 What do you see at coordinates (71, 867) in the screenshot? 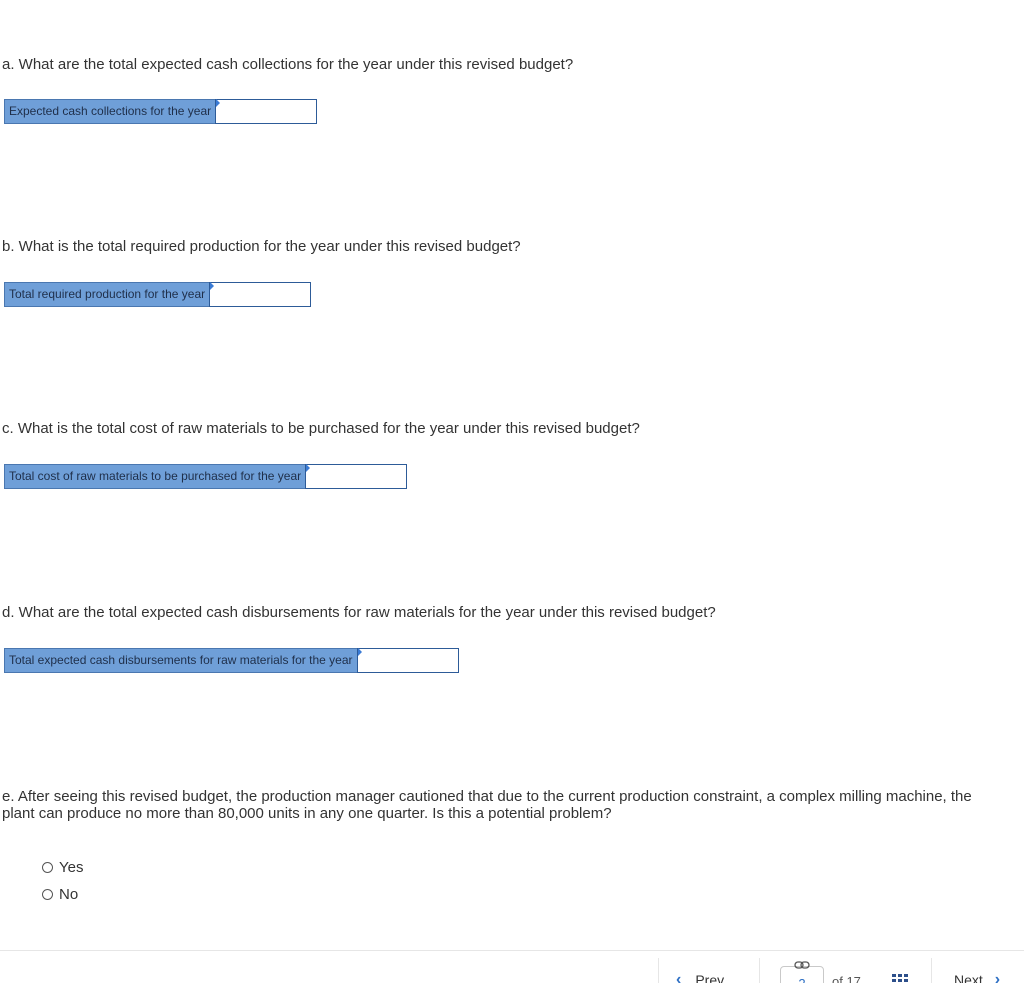
I see `radio-label-yes: Yes` at bounding box center [71, 867].